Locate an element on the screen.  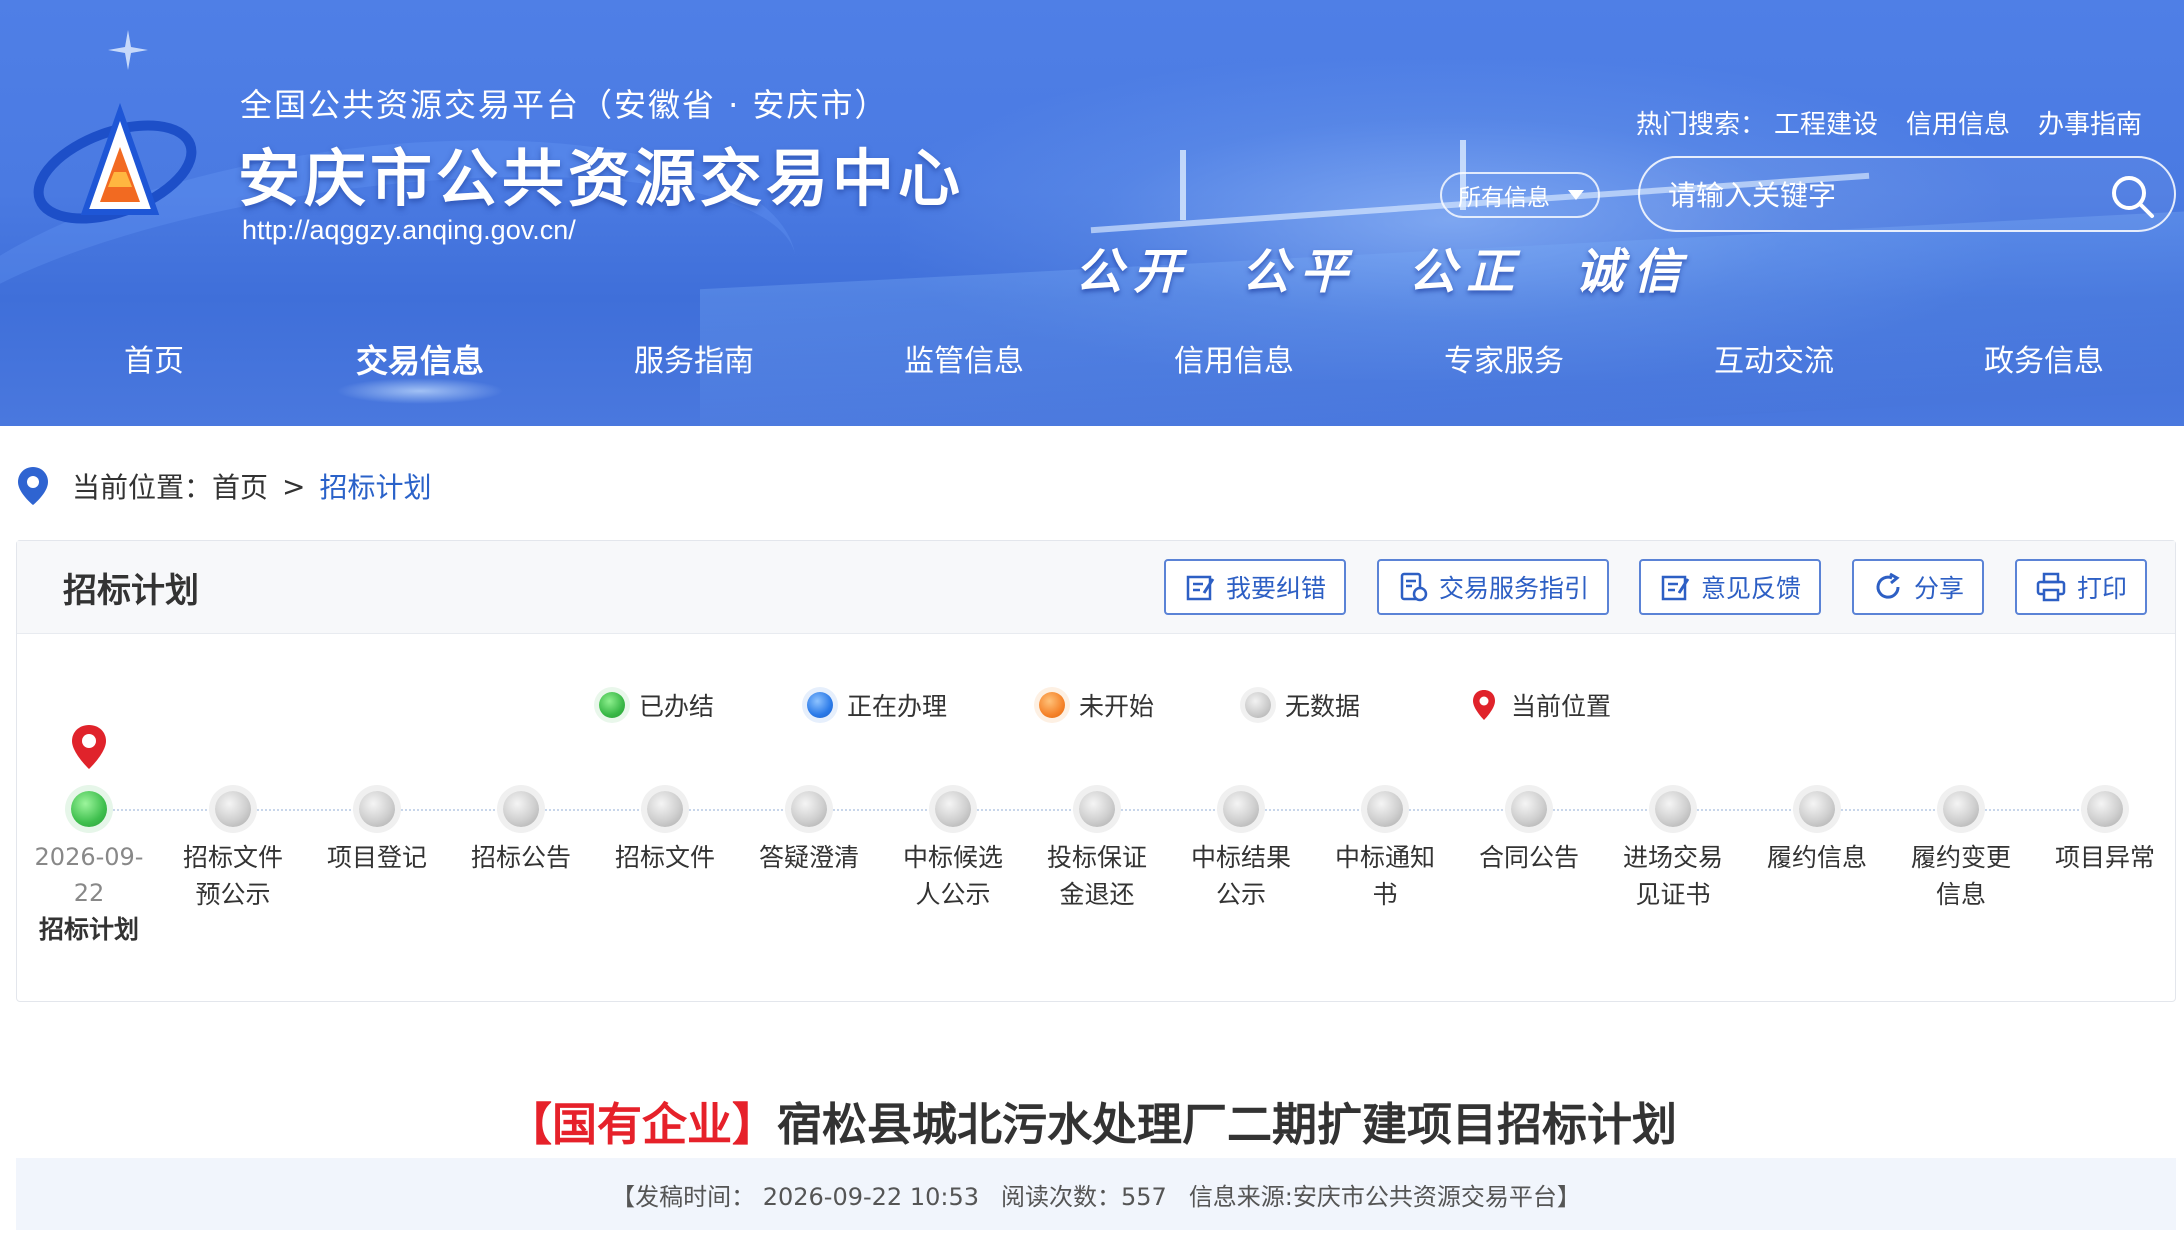
step-label-line: 预公示 is located at coordinates (233, 894).